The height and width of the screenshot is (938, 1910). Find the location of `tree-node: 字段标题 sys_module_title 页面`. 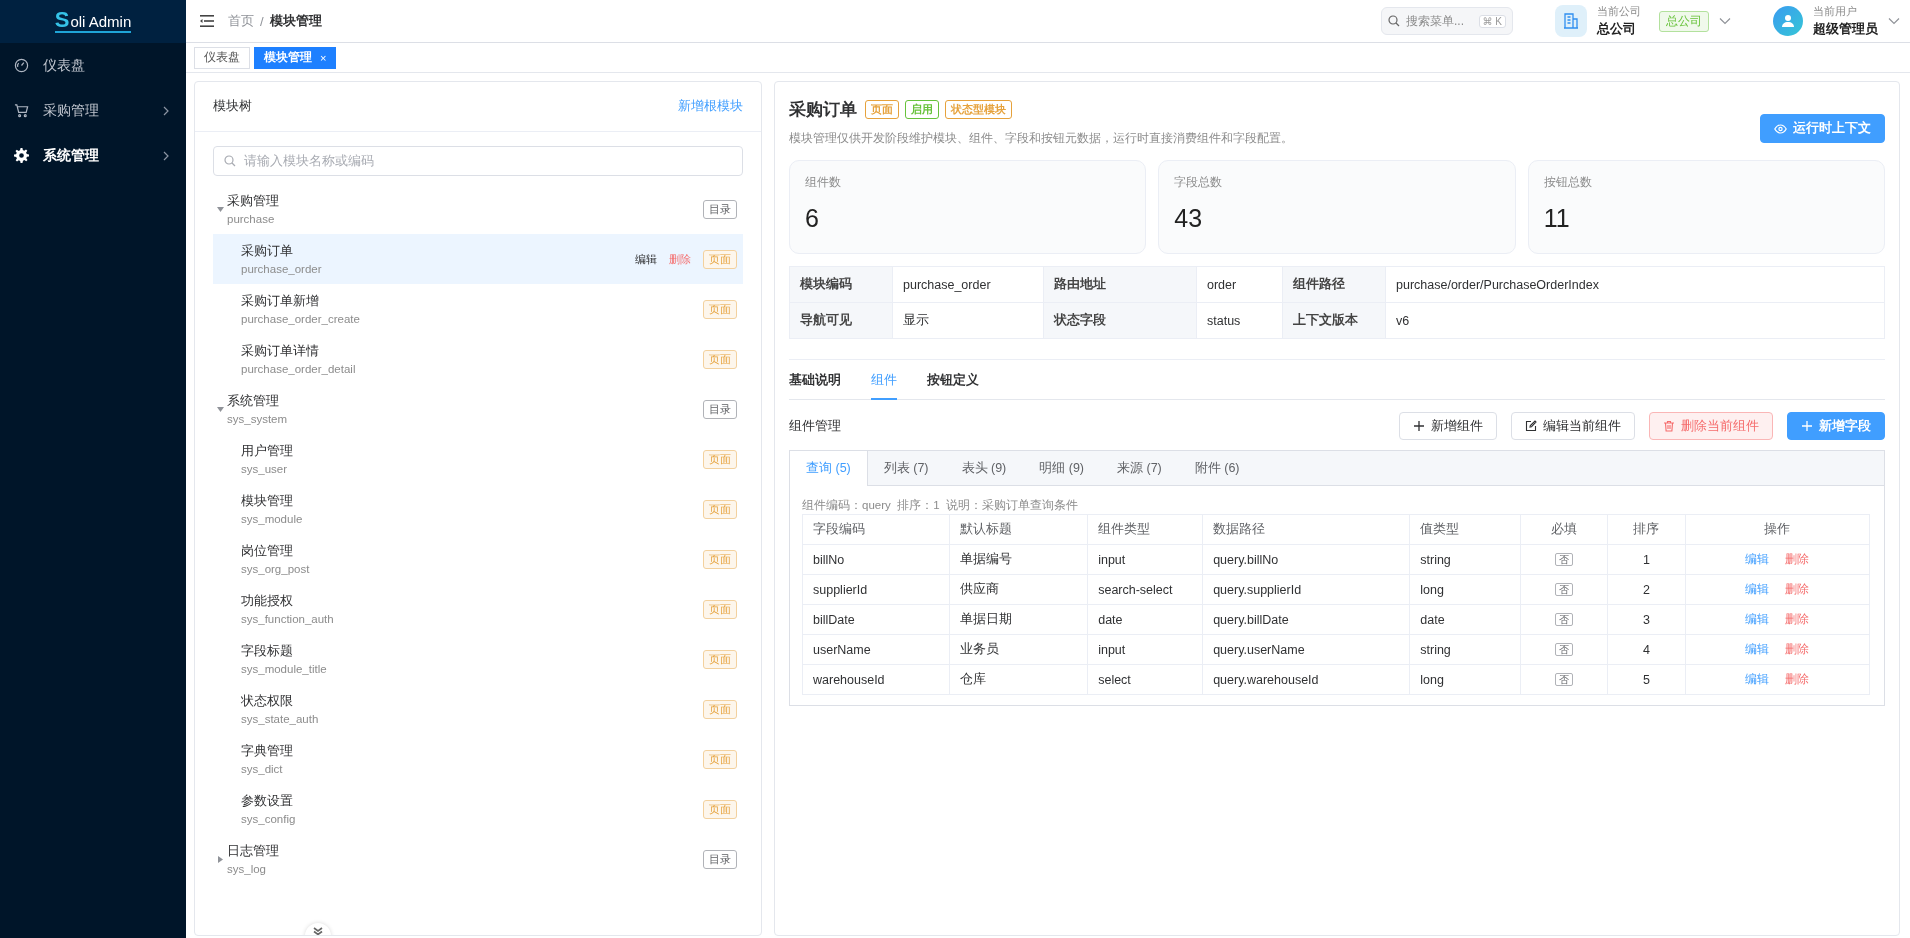

tree-node: 字段标题 sys_module_title 页面 is located at coordinates (478, 659).